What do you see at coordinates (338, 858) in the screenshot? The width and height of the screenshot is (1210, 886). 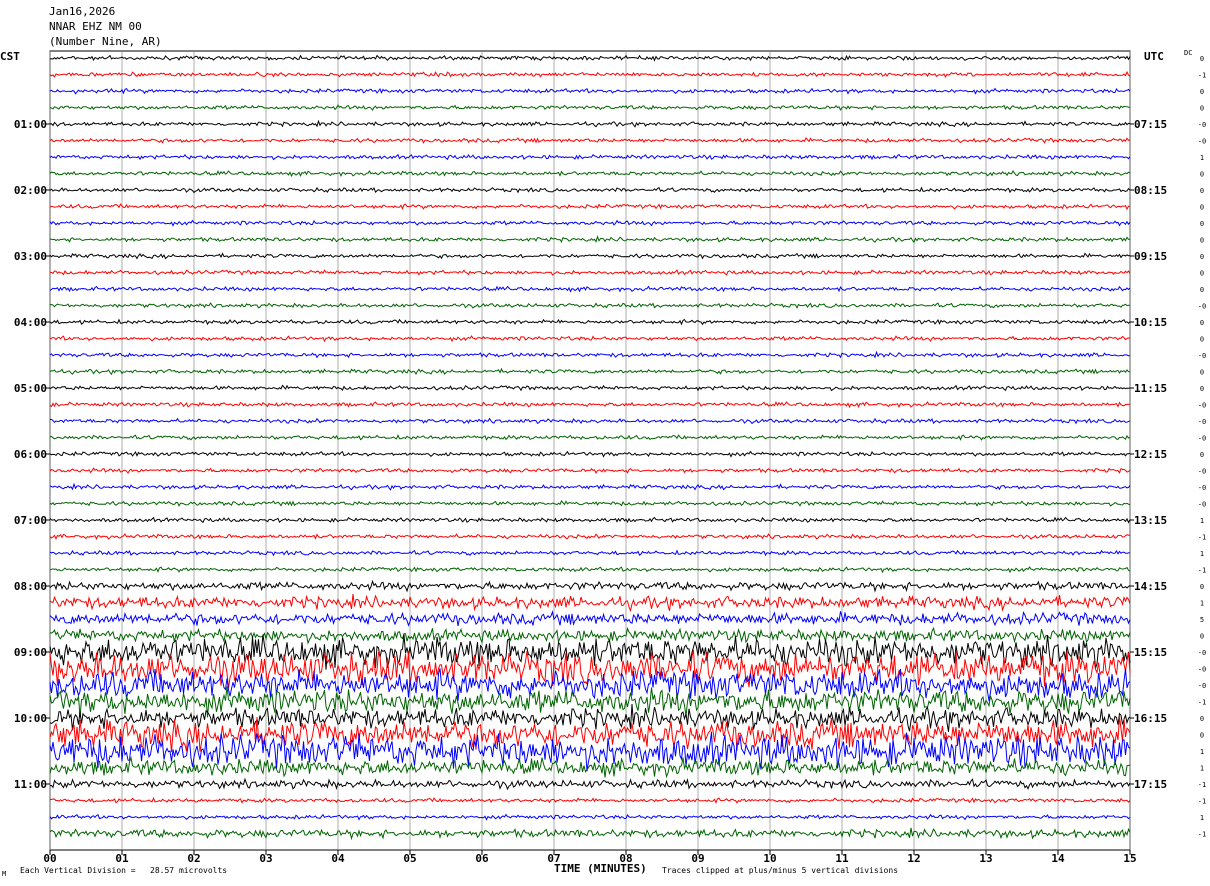 I see `x-tick-label: 04` at bounding box center [338, 858].